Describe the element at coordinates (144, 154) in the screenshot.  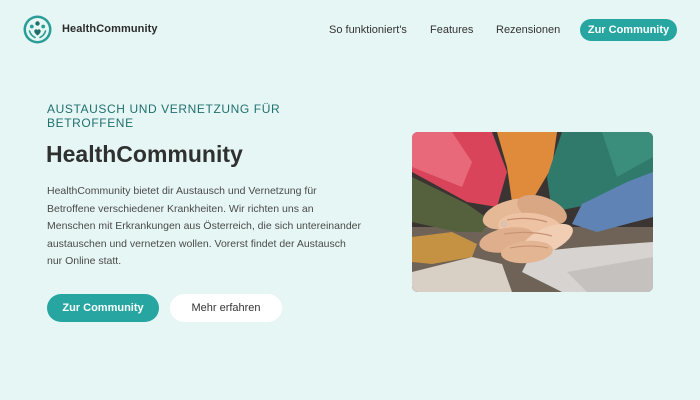
I see `hero-title: HealthCommunity` at that location.